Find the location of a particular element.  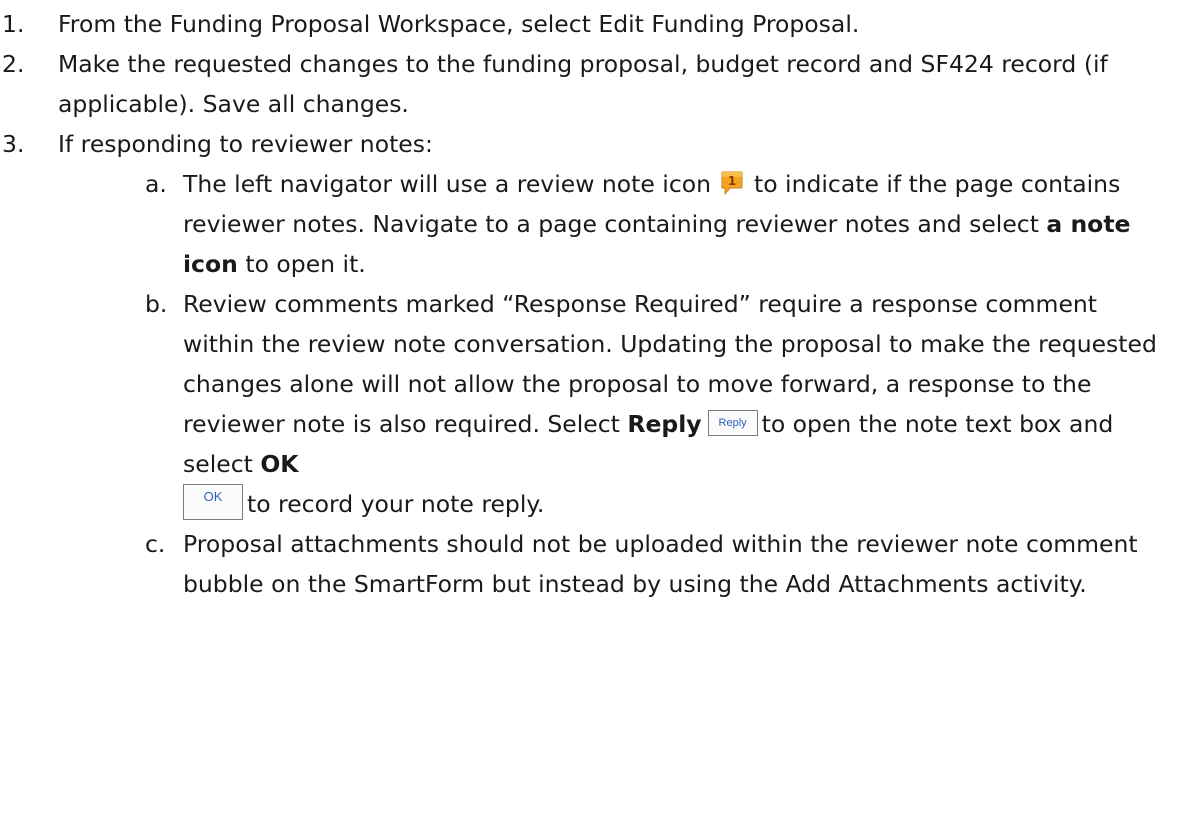

step-number: 1. is located at coordinates (13, 24).